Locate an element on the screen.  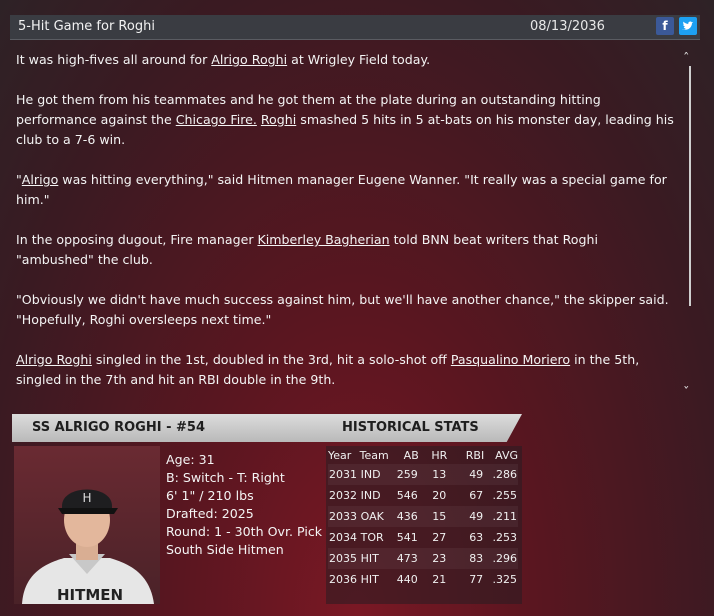
stats-column-header: RBI is located at coordinates (475, 455).